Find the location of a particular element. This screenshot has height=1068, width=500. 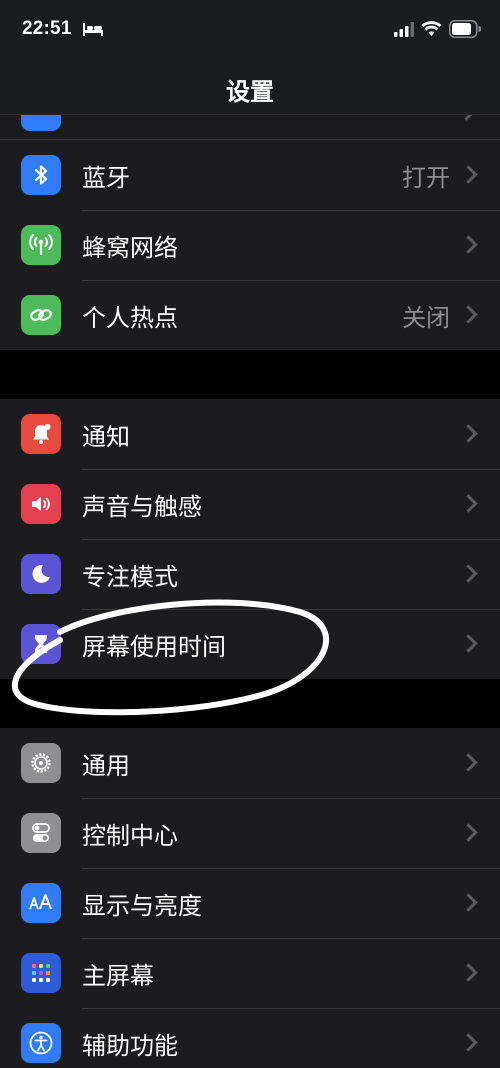

moon-icon is located at coordinates (41, 574).